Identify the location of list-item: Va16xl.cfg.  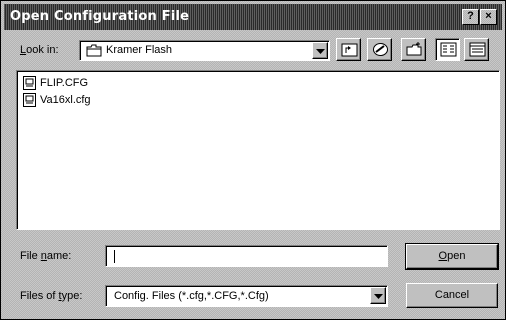
(63, 100).